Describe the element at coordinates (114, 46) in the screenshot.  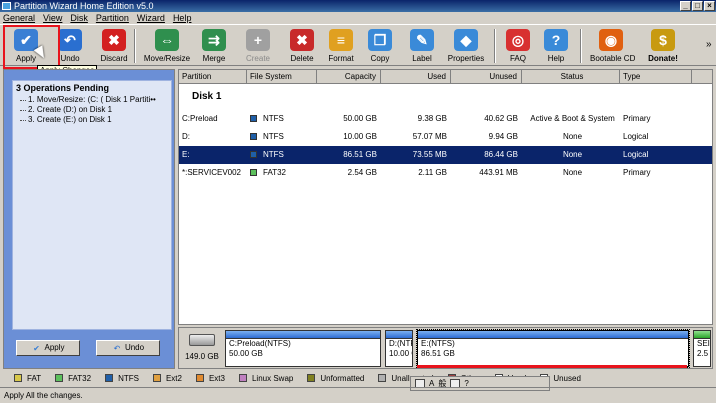
I see `toolbar-discard-button: ✖ Discard` at that location.